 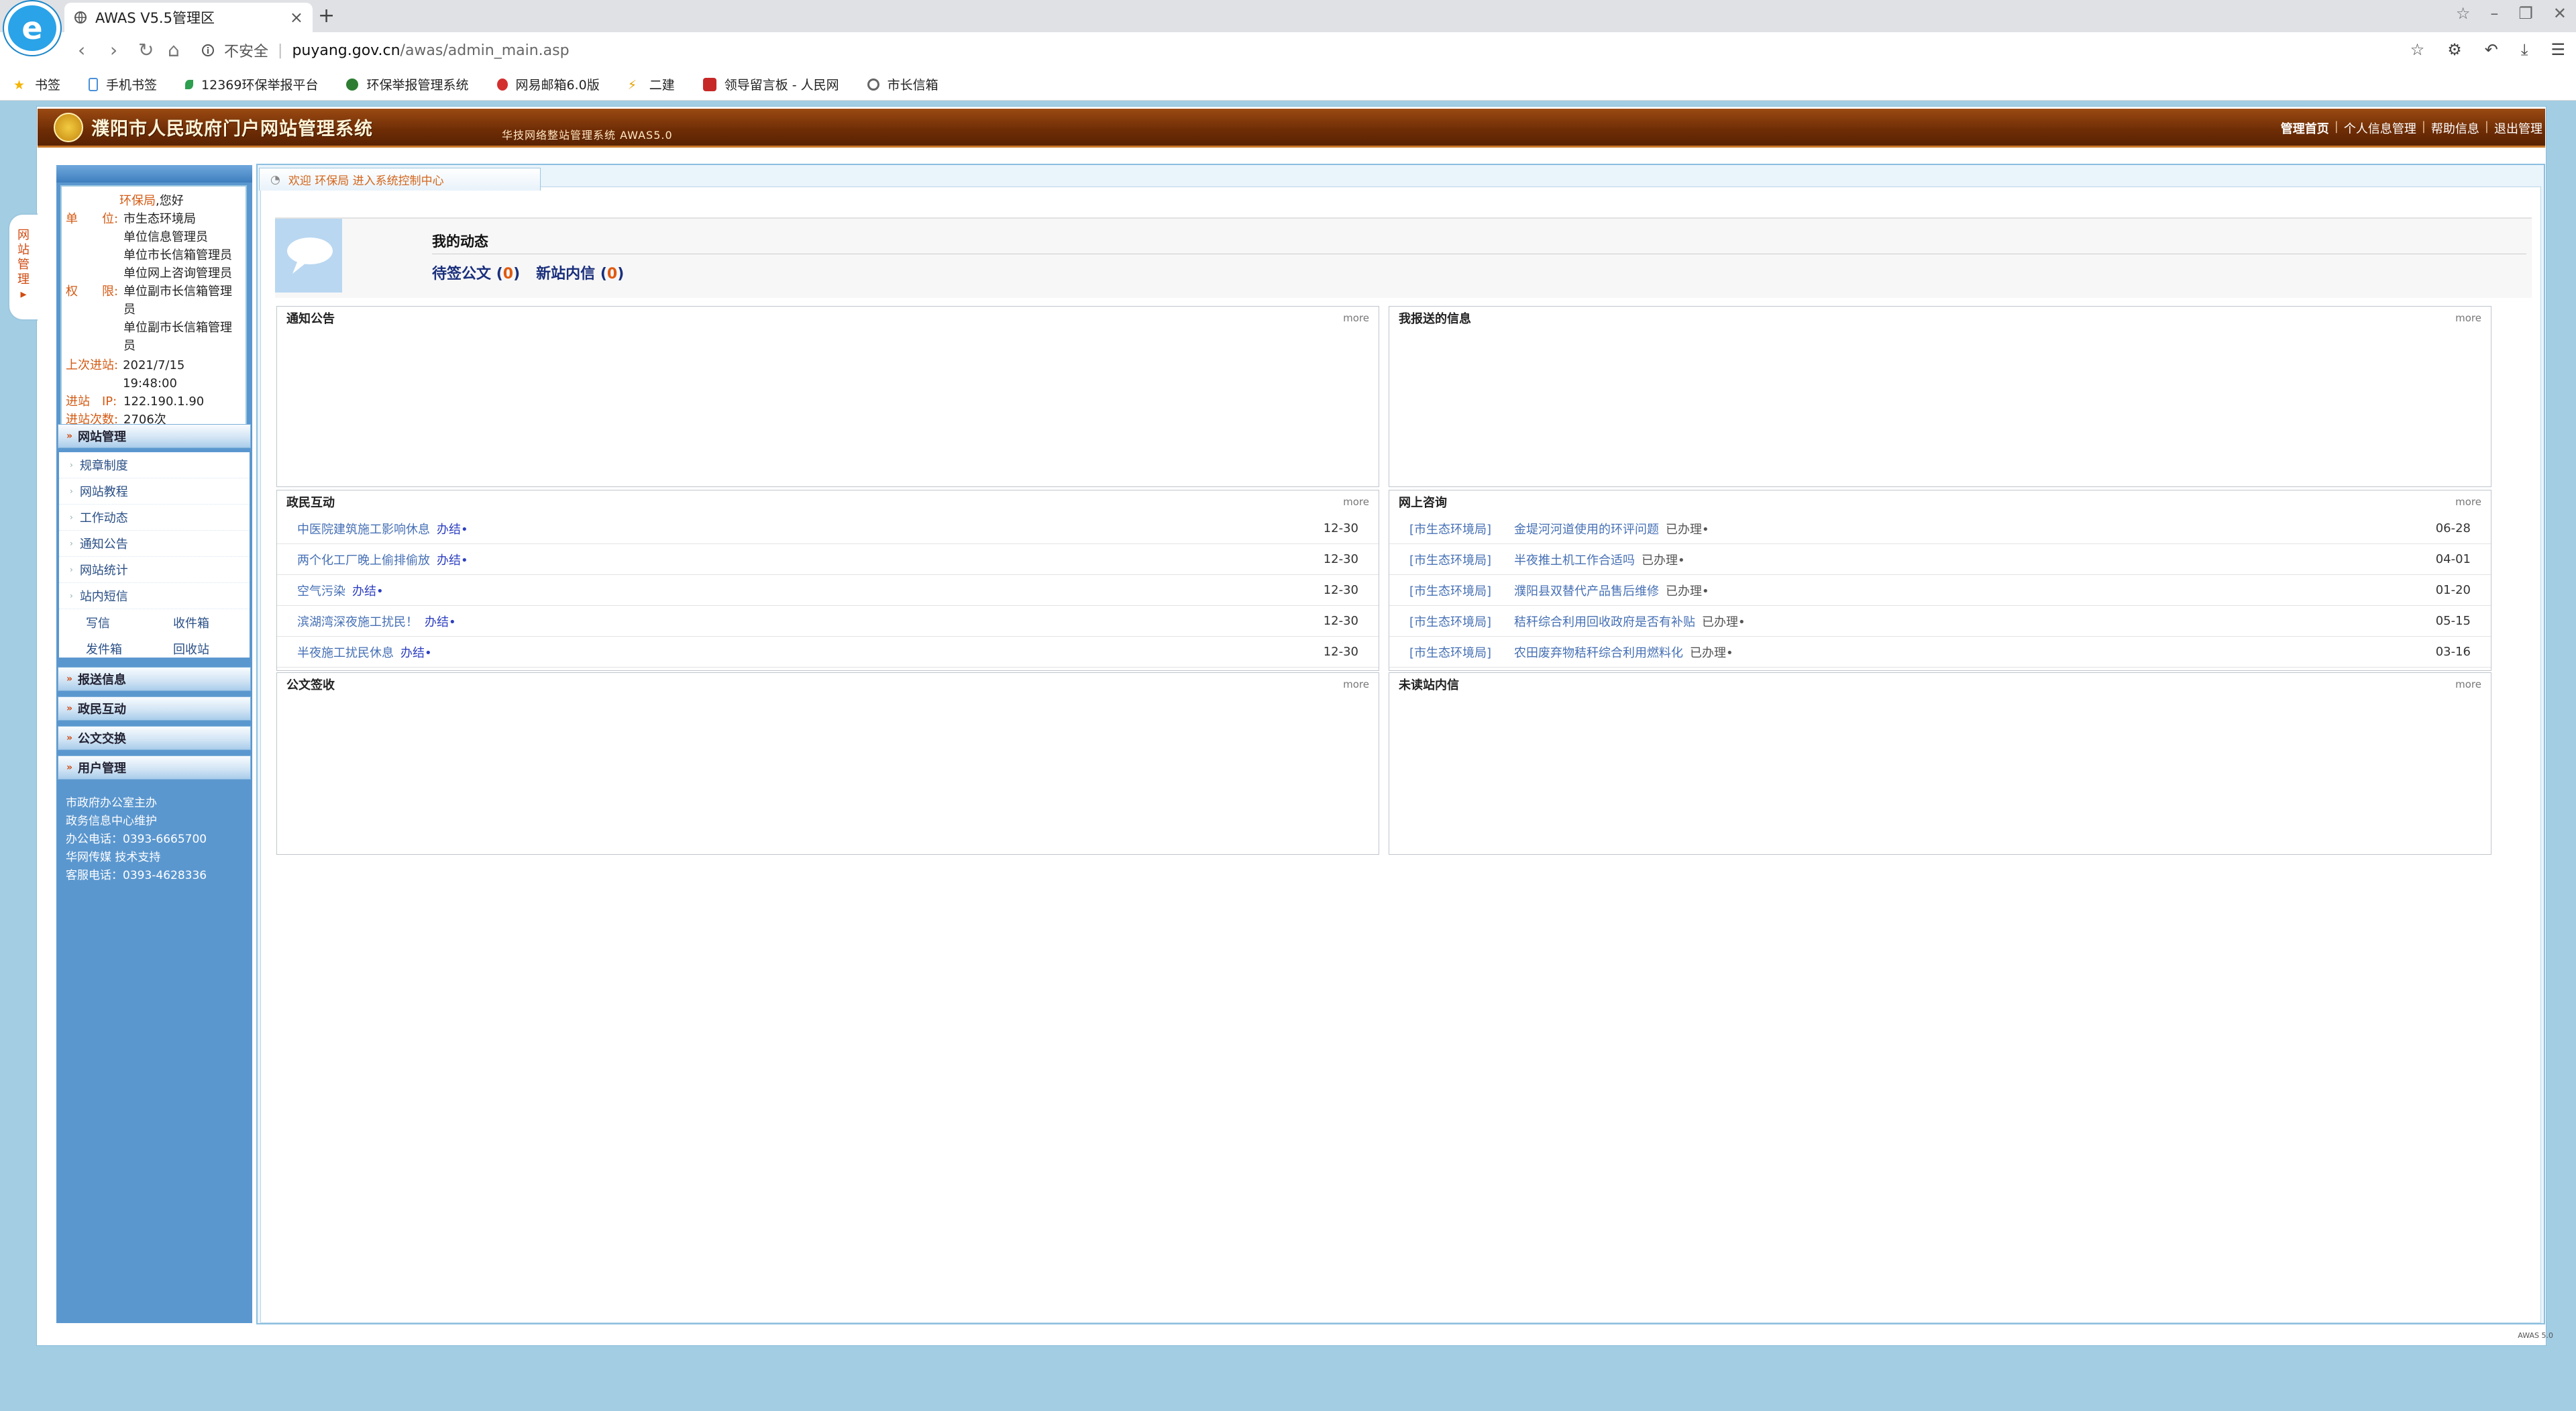 I want to click on nav-section-docs: » 公文交换, so click(x=154, y=738).